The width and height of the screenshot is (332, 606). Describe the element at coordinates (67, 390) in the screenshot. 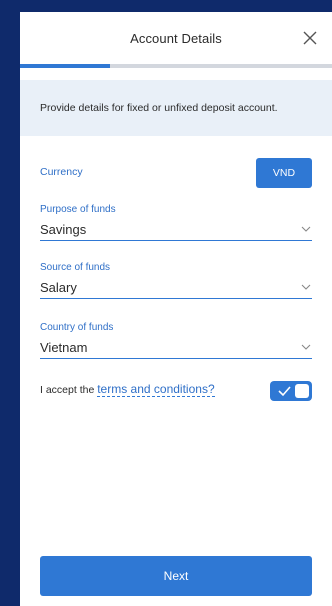

I see `terms-prefix: I accept the` at that location.